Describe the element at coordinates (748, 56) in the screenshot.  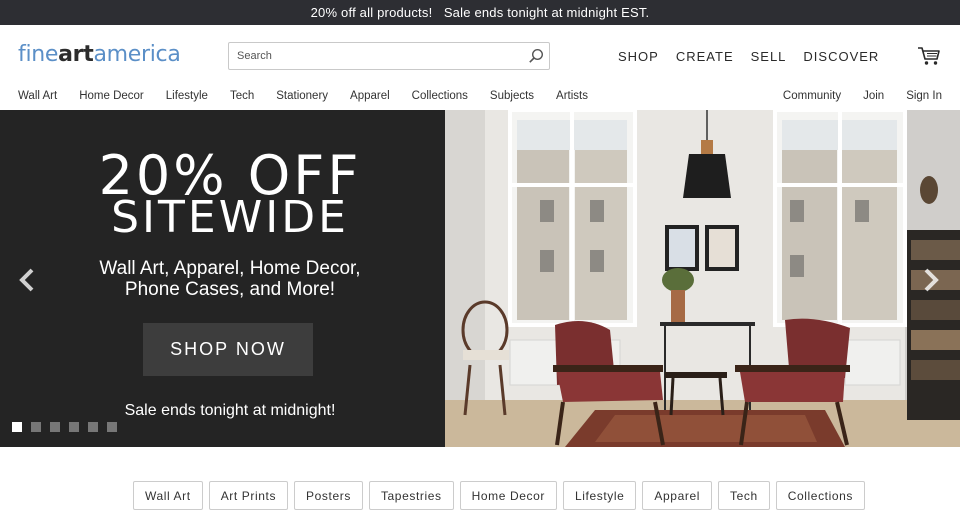
I see `main-nav: SHOP CREATE SELL DISCOVER` at that location.